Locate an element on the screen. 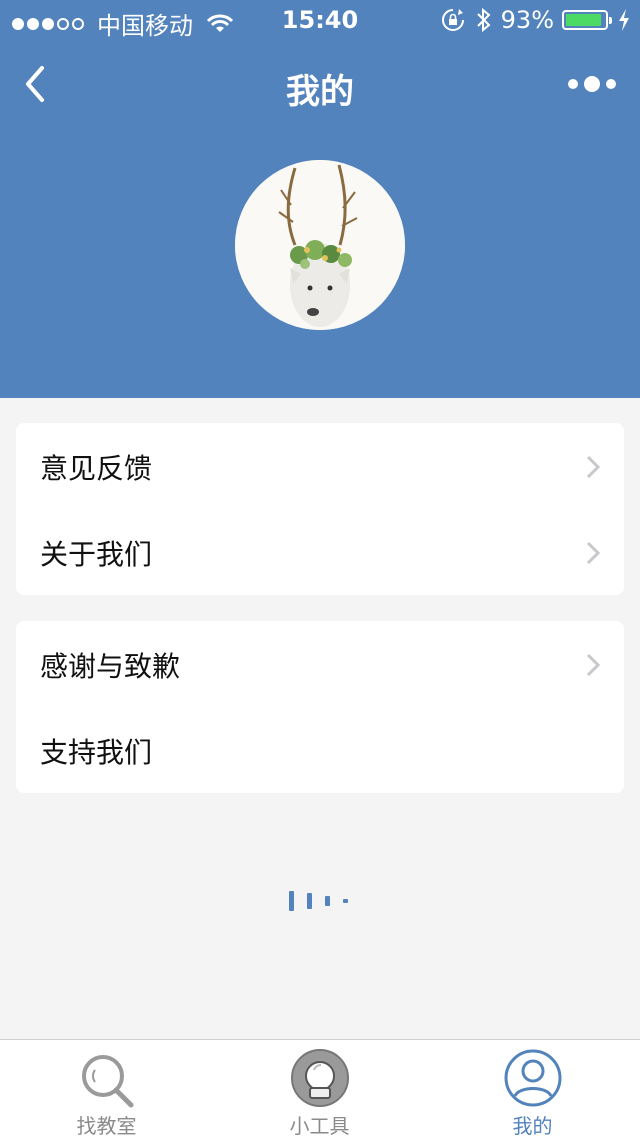 The image size is (640, 1136). bluetooth-icon is located at coordinates (483, 20).